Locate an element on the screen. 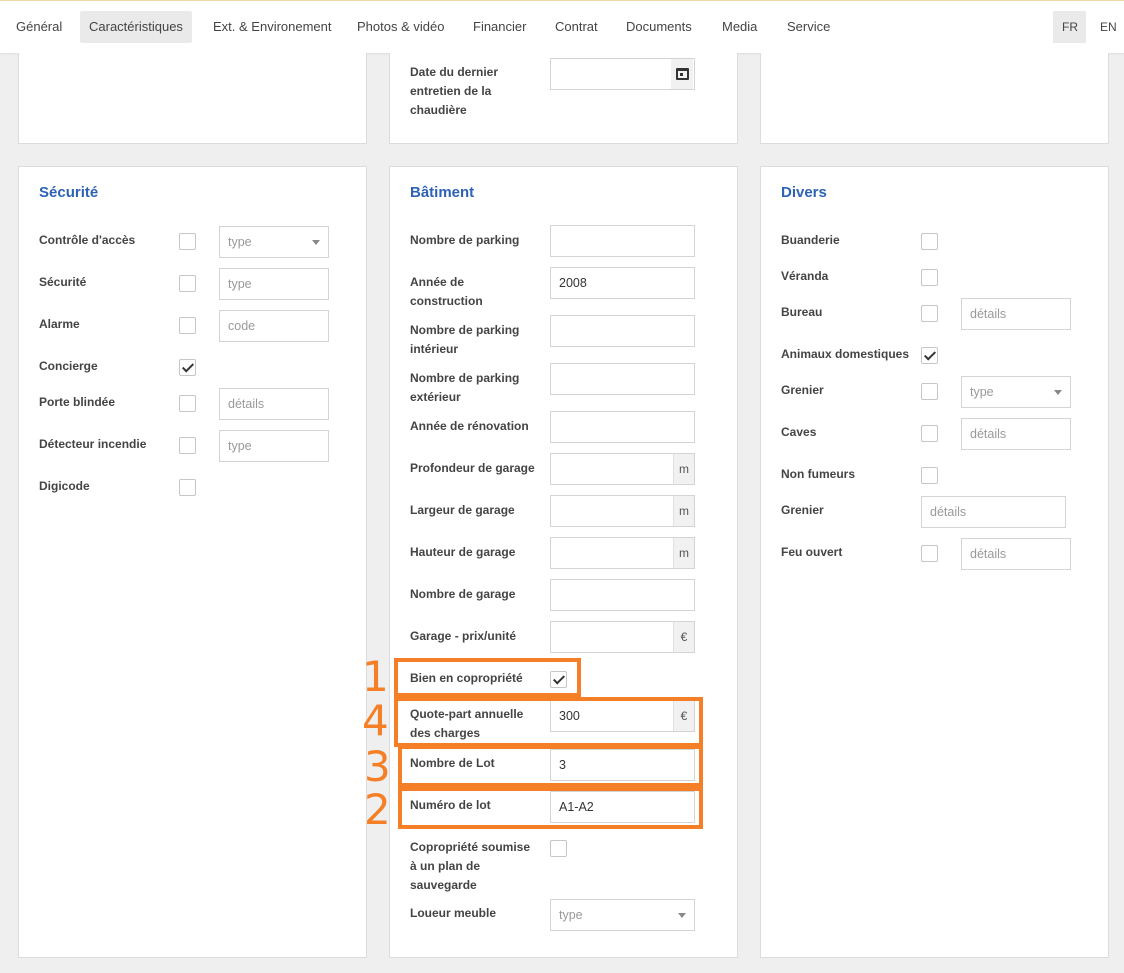 This screenshot has height=973, width=1124. detecteur-incendie-checkbox is located at coordinates (187, 445).